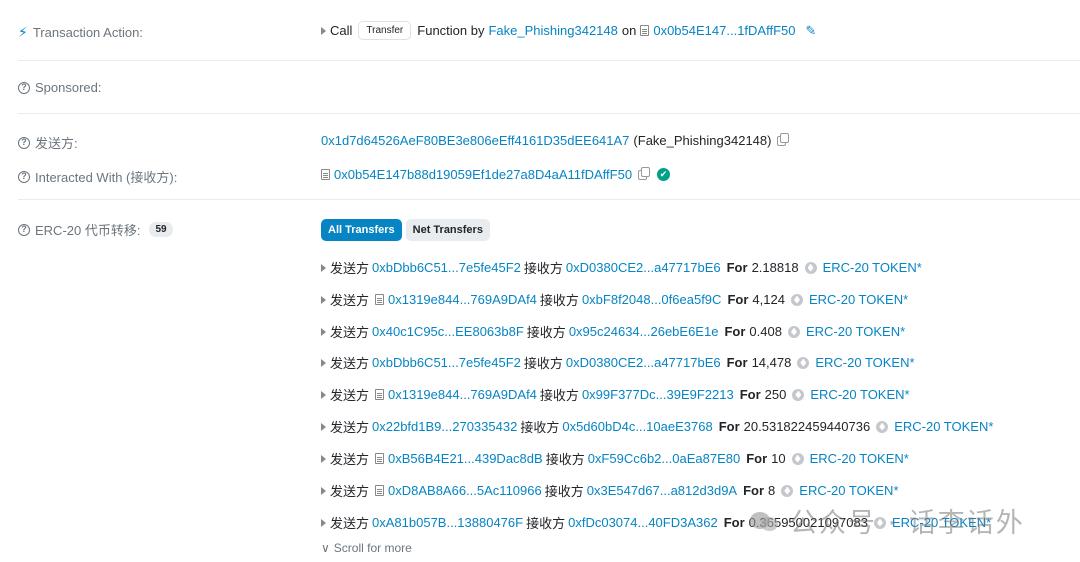 The image size is (1080, 562). Describe the element at coordinates (662, 490) in the screenshot. I see `transfer-to-link: 0x3E547d67...a812d3d9A` at that location.